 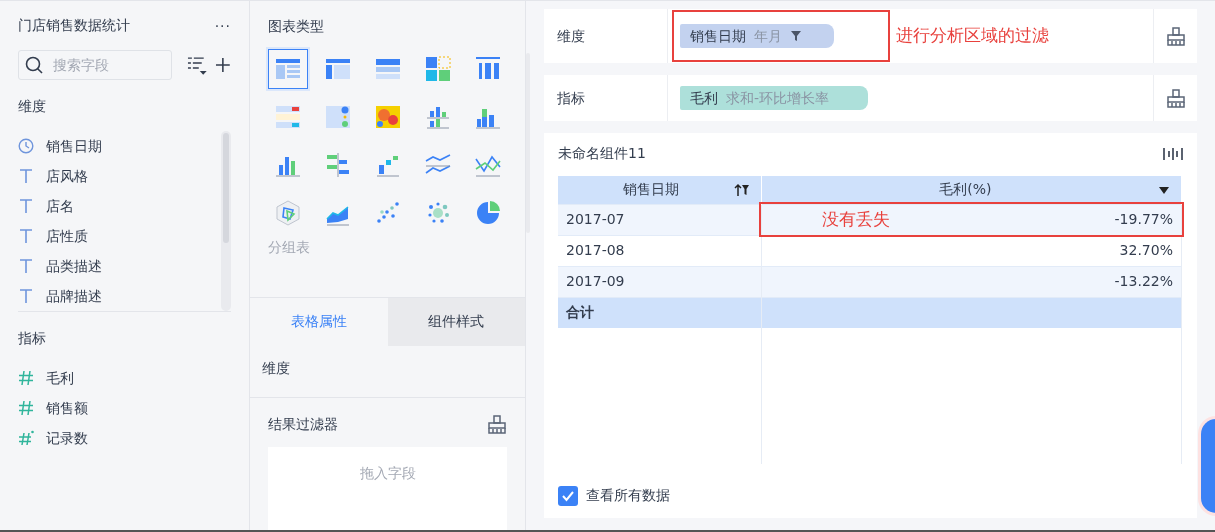 What do you see at coordinates (119, 146) in the screenshot?
I see `field-item: 销售日期` at bounding box center [119, 146].